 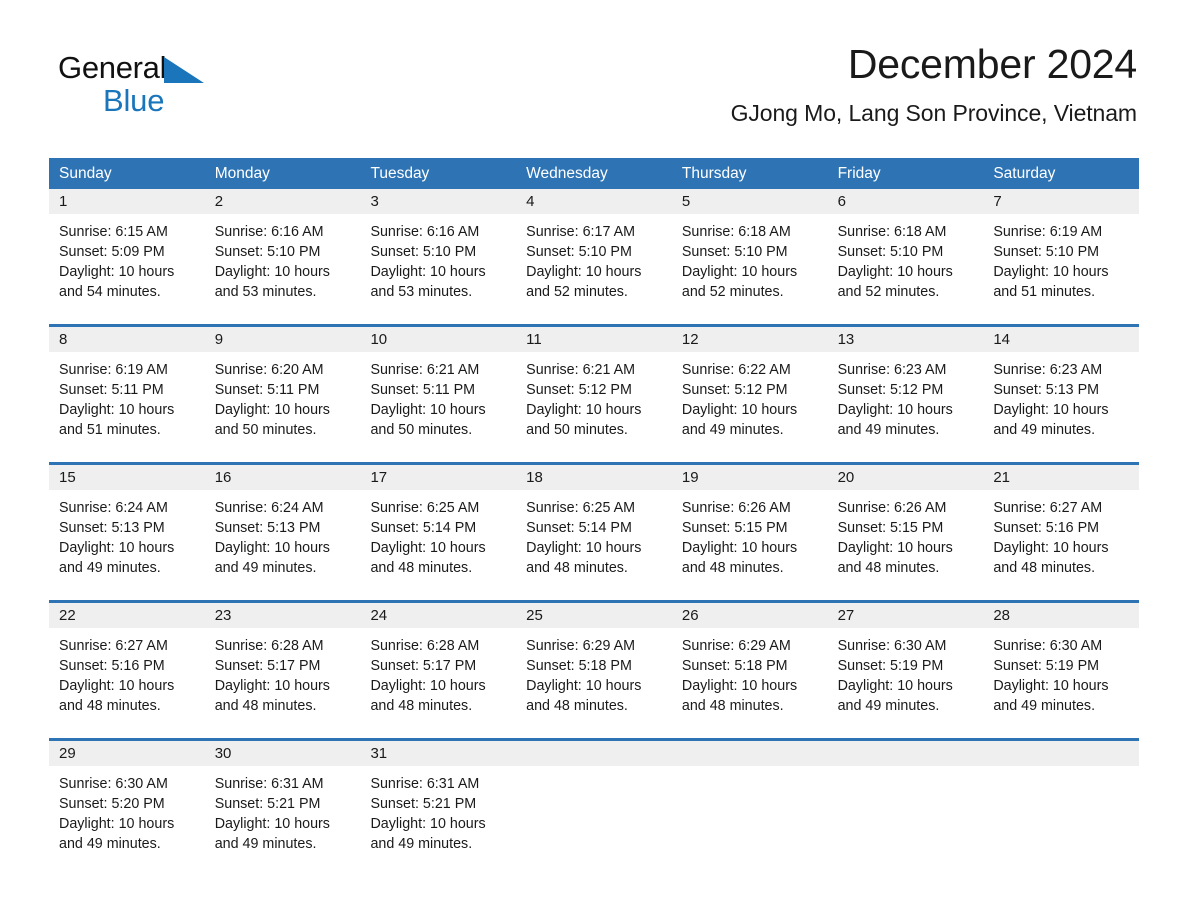 I want to click on sunrise-text: Sunrise: 6:25 AM, so click(x=581, y=508).